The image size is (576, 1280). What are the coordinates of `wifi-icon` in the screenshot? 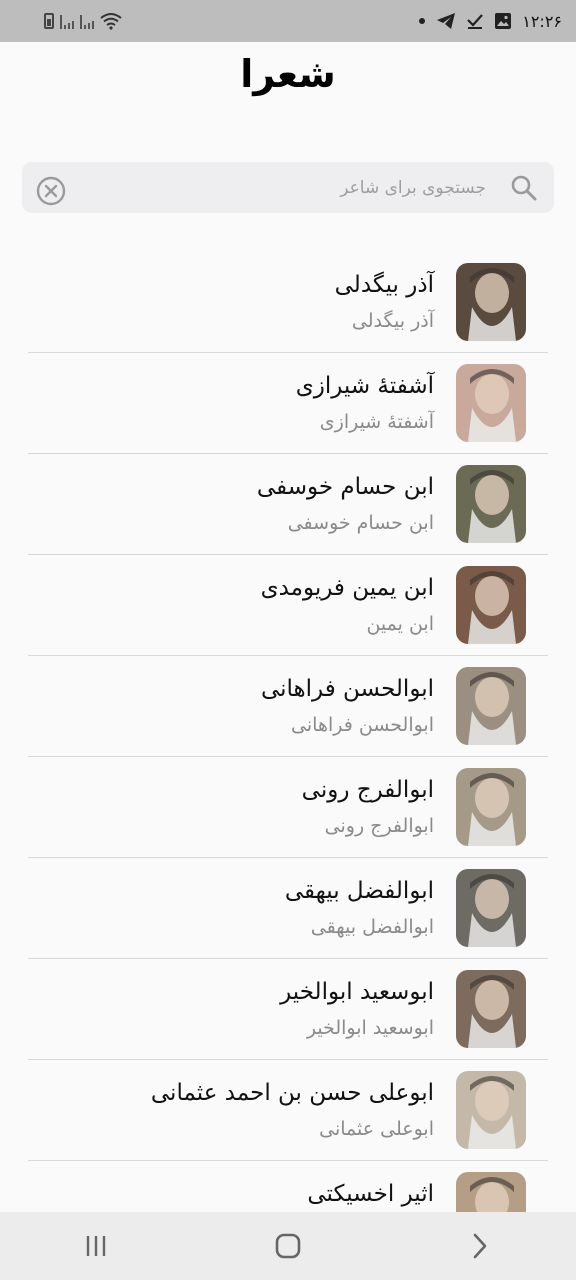 It's located at (111, 21).